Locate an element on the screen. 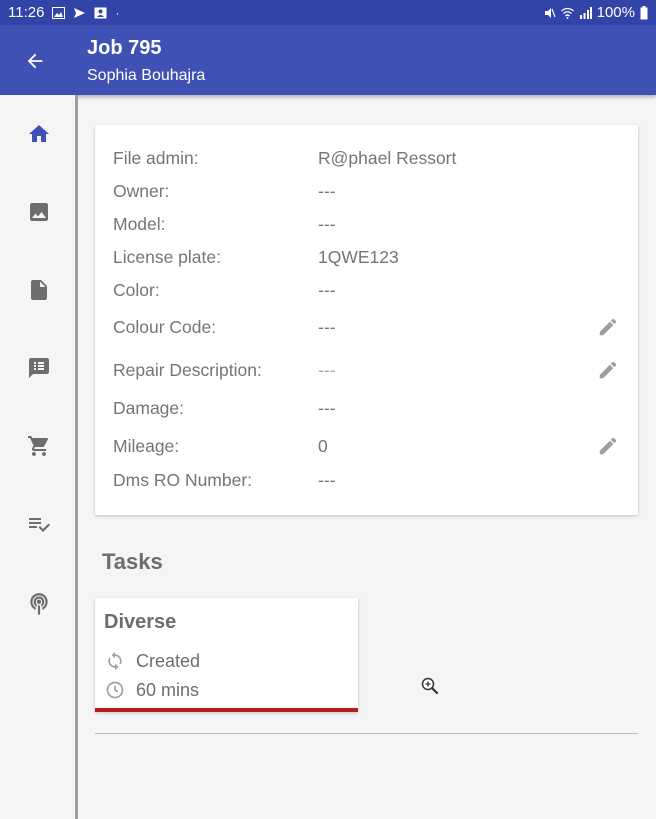  page-title: Job 795 is located at coordinates (124, 48).